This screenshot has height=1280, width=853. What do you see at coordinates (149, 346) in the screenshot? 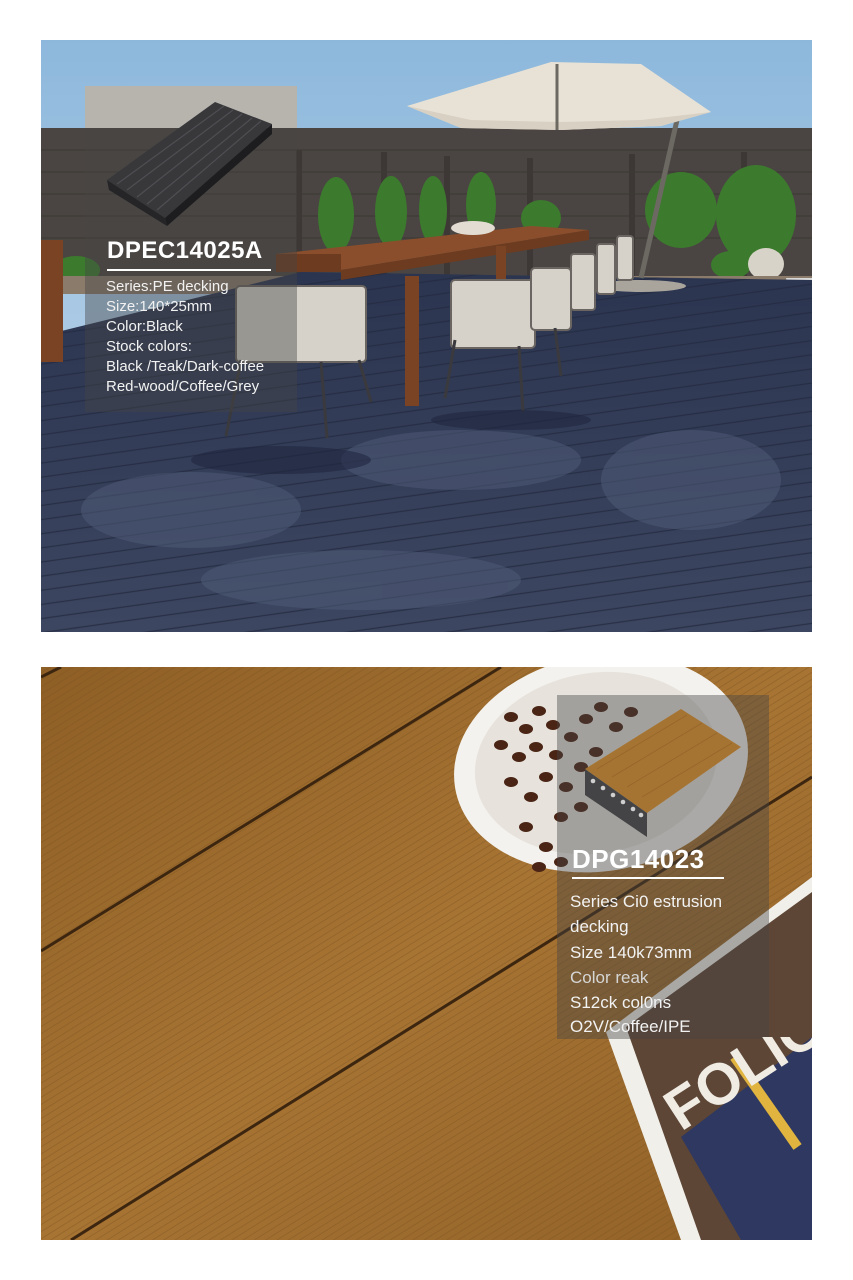
I see `spec-stock-colors-label: Stock colors:` at bounding box center [149, 346].